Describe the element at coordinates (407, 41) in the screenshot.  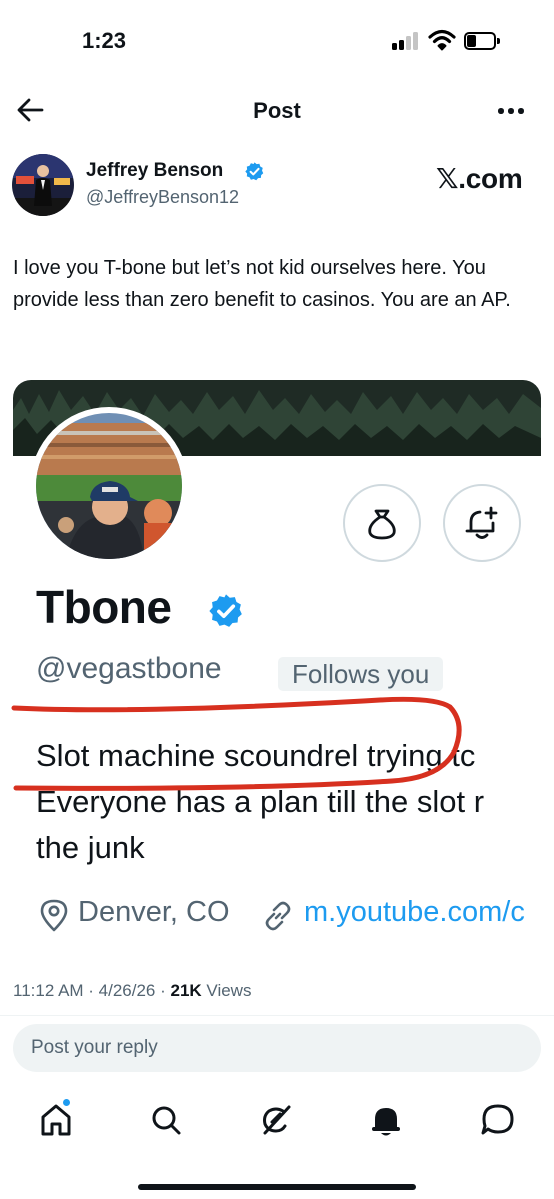
I see `cellular-signal-icon` at that location.